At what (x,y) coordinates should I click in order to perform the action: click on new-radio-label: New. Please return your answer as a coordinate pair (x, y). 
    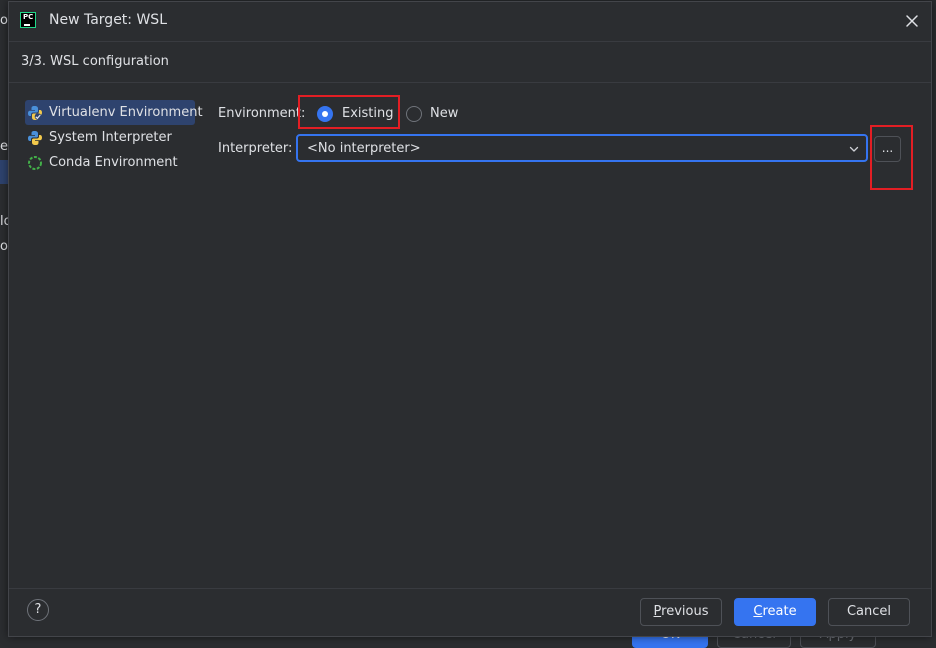
    Looking at the image, I should click on (444, 113).